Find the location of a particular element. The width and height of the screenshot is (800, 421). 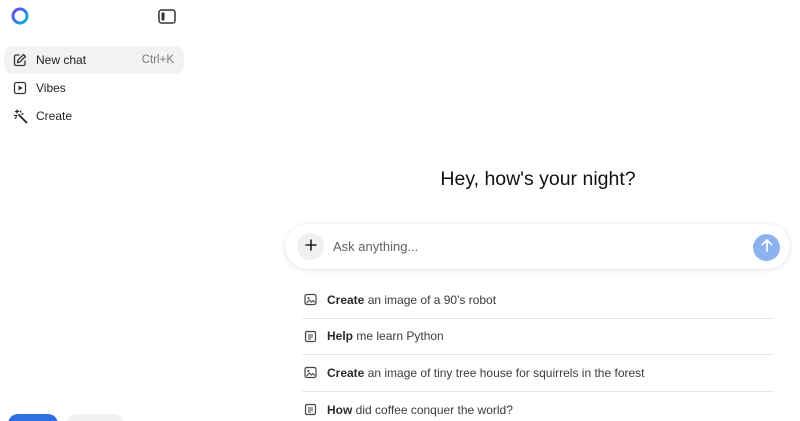

sidebar-item-create: Create is located at coordinates (94, 116).